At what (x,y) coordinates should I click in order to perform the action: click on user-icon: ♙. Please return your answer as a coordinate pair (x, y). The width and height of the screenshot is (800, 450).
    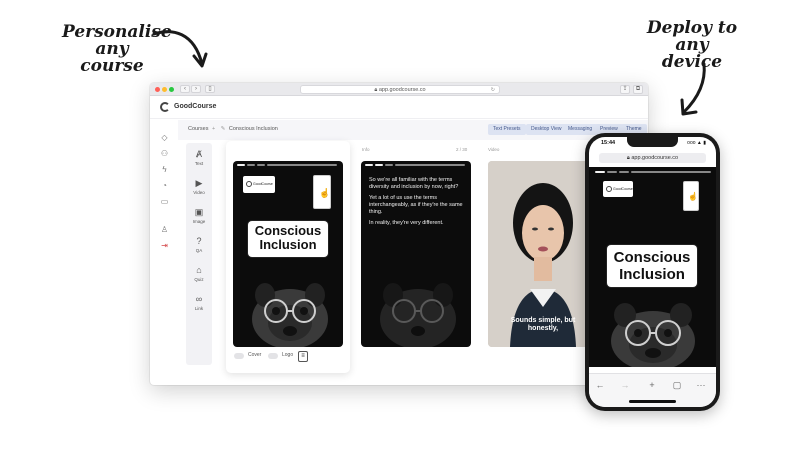
    Looking at the image, I should click on (164, 229).